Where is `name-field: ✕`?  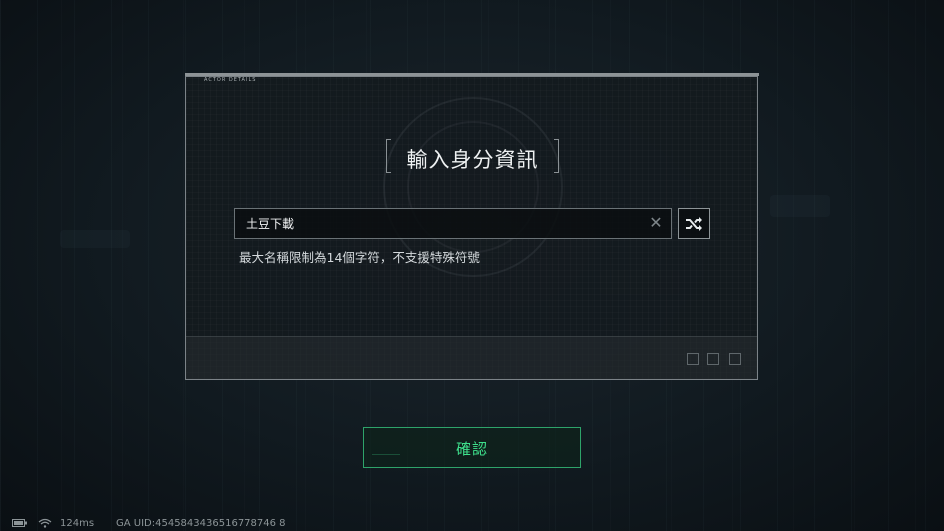 name-field: ✕ is located at coordinates (453, 223).